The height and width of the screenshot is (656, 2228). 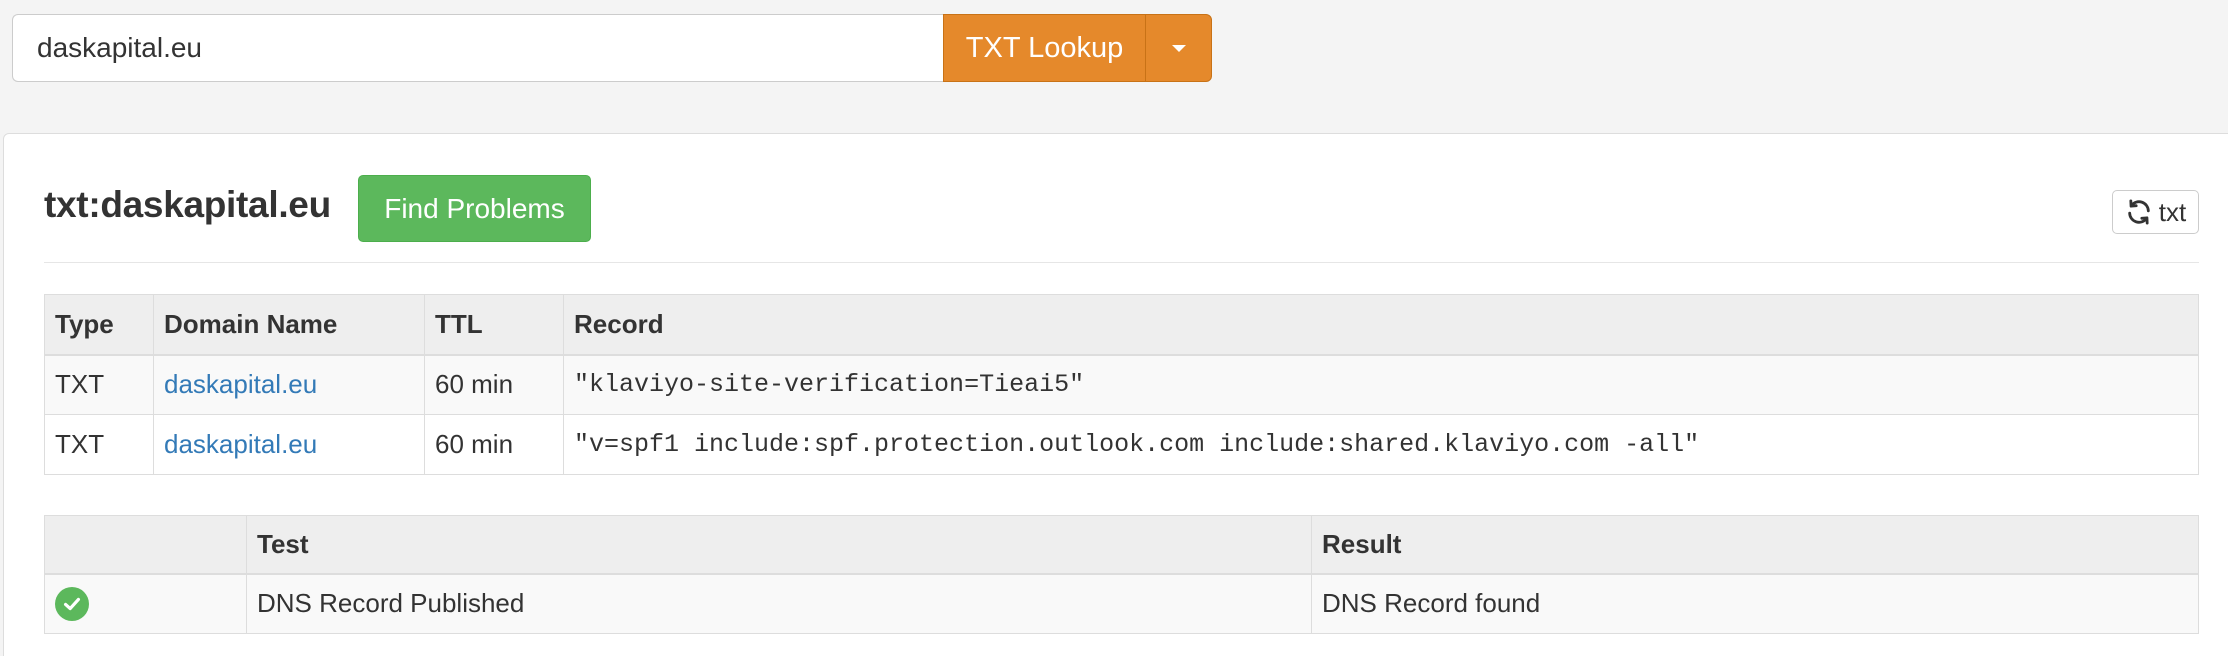 I want to click on txt-lookup-button: TXT Lookup, so click(x=1044, y=48).